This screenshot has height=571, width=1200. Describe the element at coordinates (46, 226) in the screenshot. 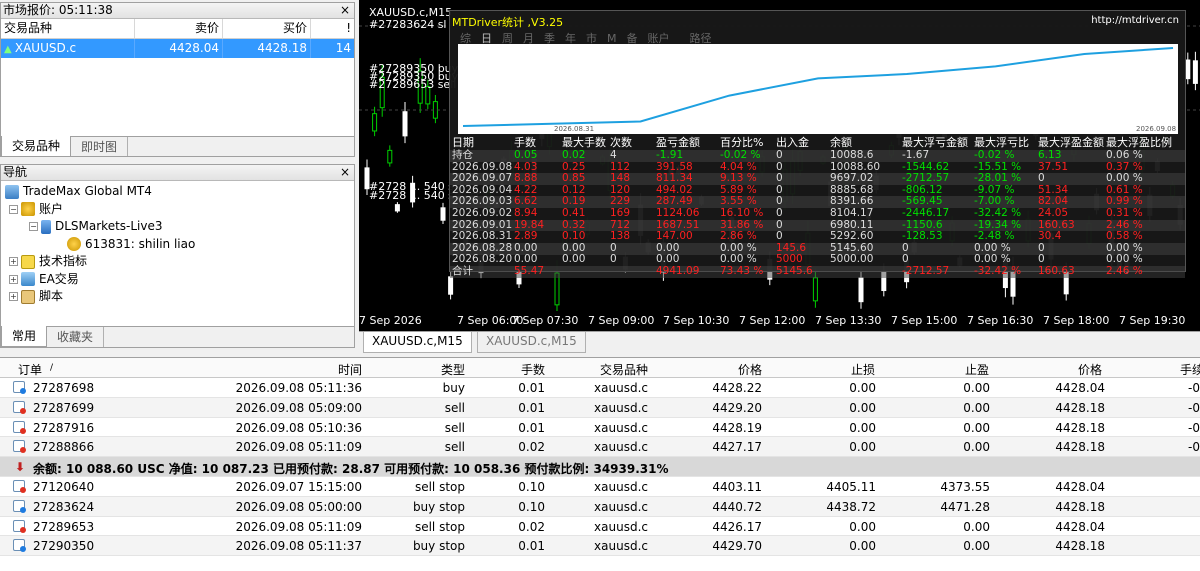

I see `server-icon` at that location.